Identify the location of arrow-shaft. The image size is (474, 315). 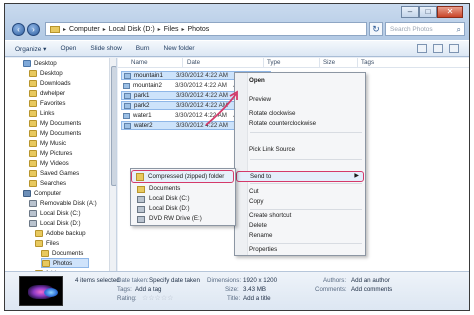
(221, 109).